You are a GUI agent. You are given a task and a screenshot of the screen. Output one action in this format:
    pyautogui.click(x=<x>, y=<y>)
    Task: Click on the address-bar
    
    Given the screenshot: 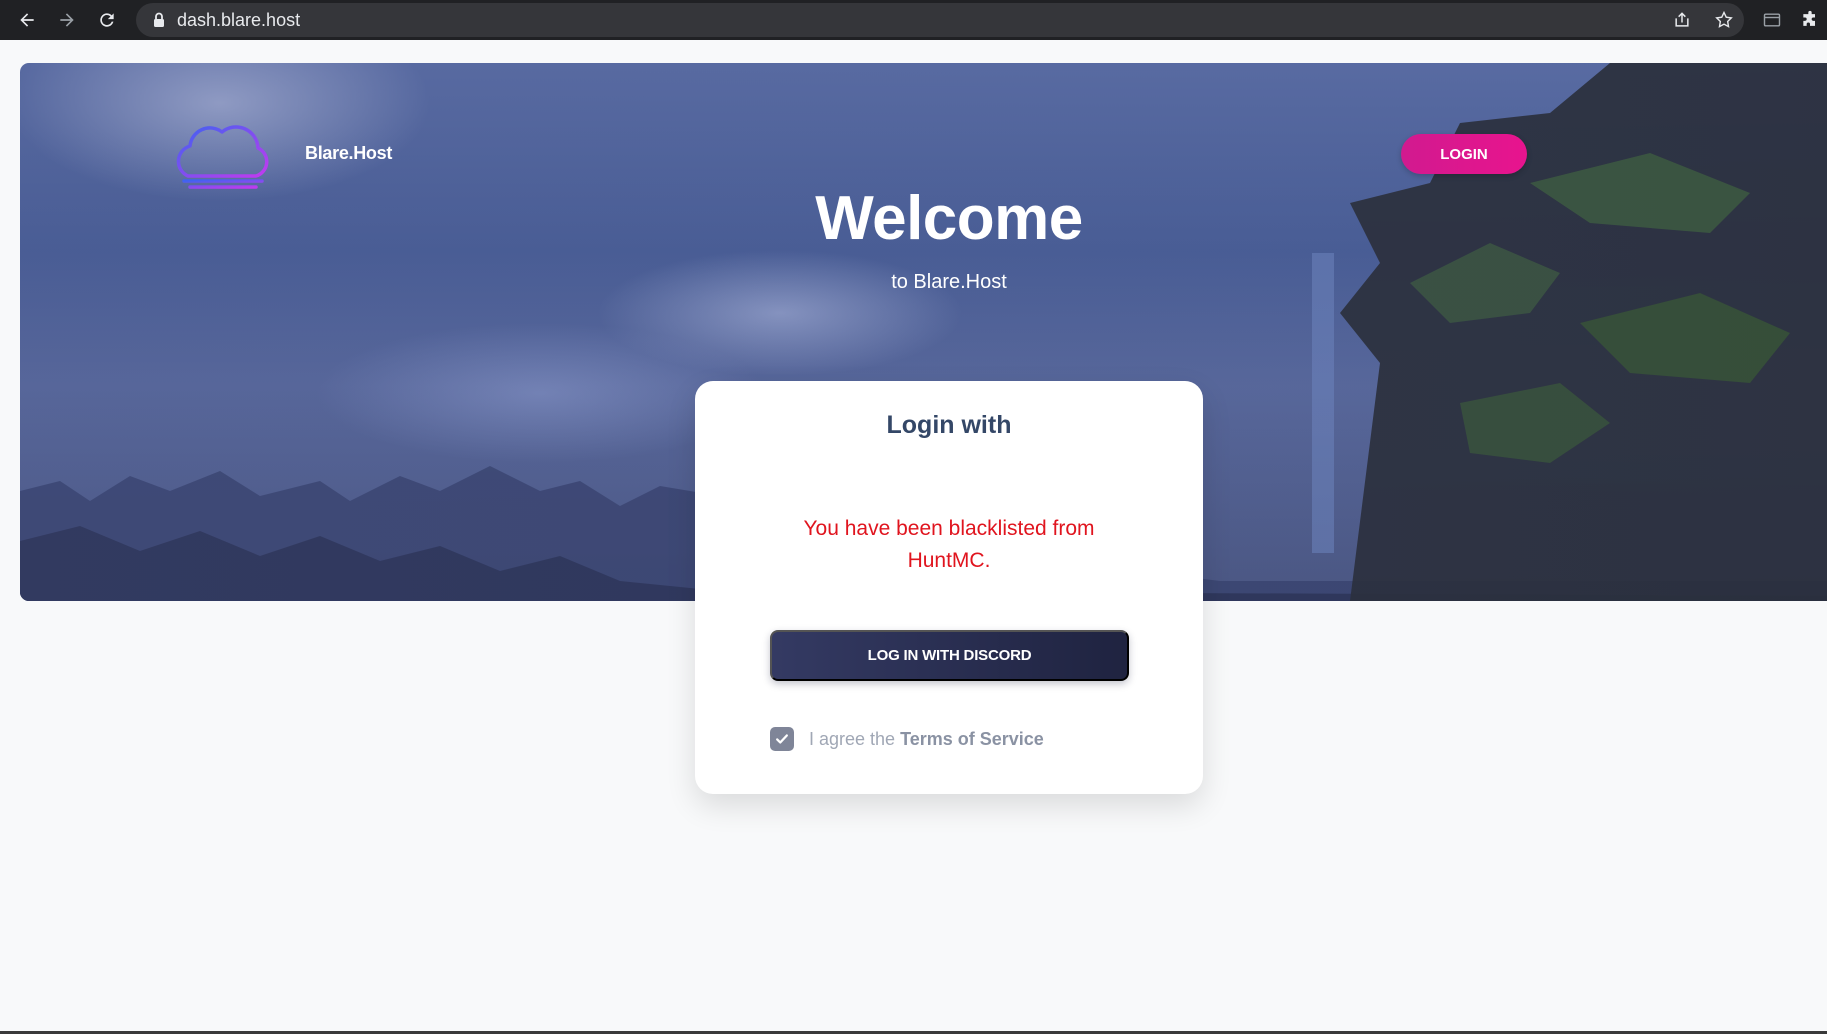 What is the action you would take?
    pyautogui.click(x=940, y=20)
    